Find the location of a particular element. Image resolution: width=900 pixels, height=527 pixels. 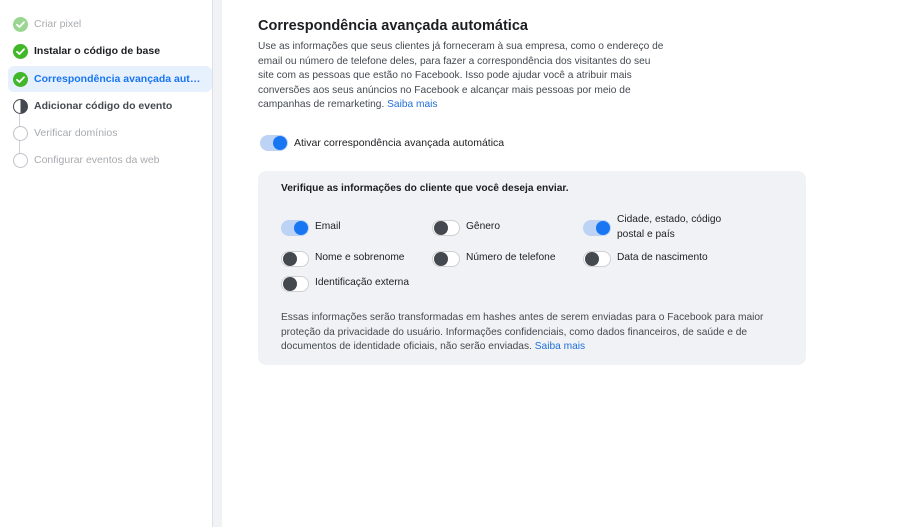

half-circle-icon is located at coordinates (20, 106).